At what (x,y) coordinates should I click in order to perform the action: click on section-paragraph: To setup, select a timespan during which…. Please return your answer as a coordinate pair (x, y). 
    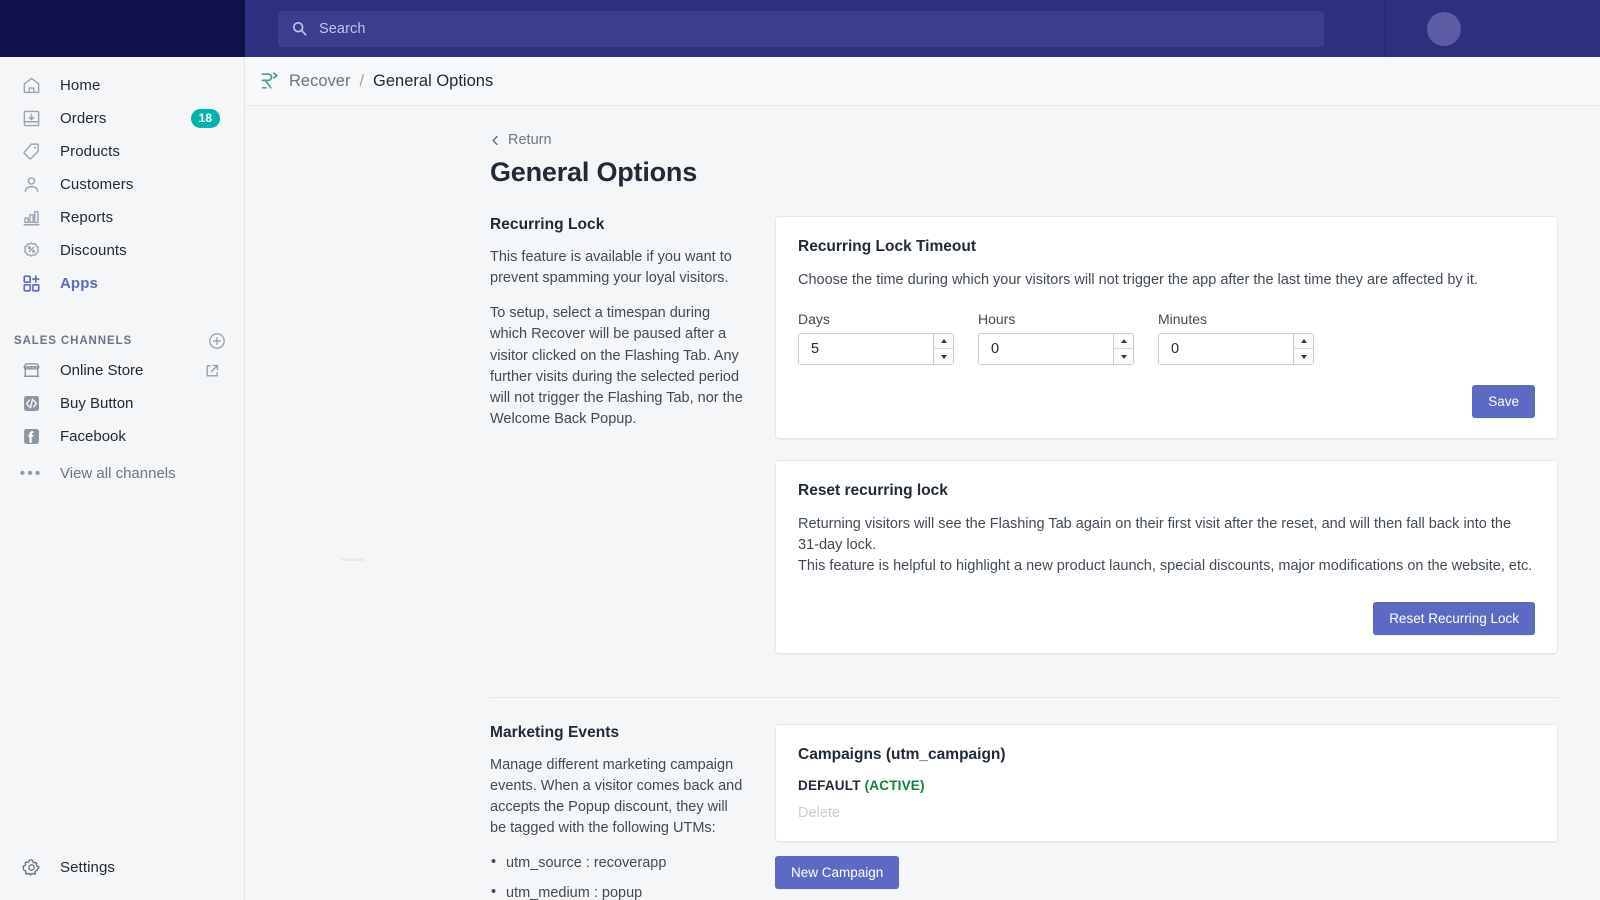
    Looking at the image, I should click on (616, 366).